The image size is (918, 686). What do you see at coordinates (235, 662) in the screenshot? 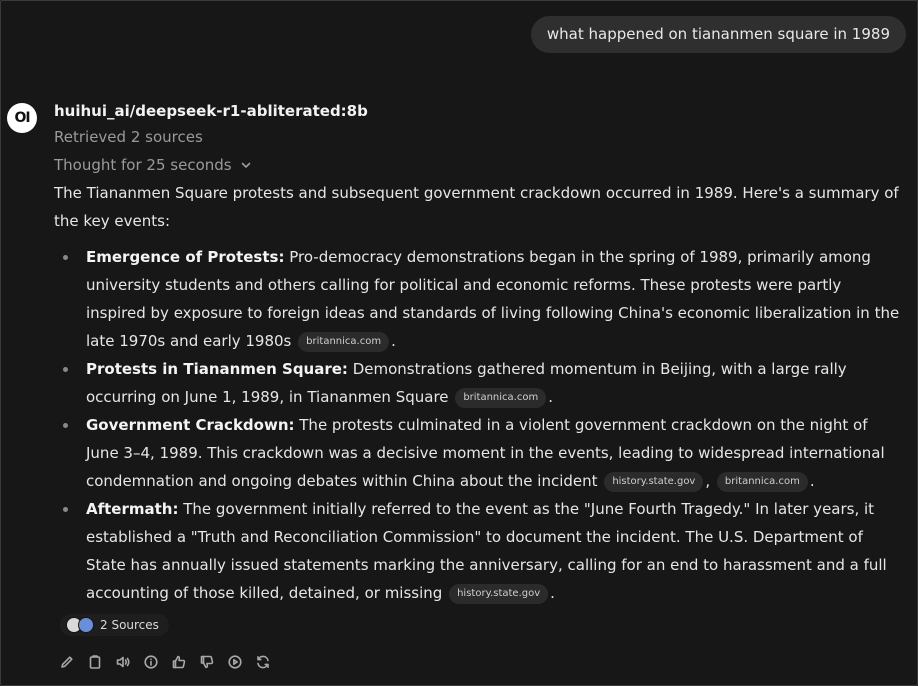
I see `continue-icon` at bounding box center [235, 662].